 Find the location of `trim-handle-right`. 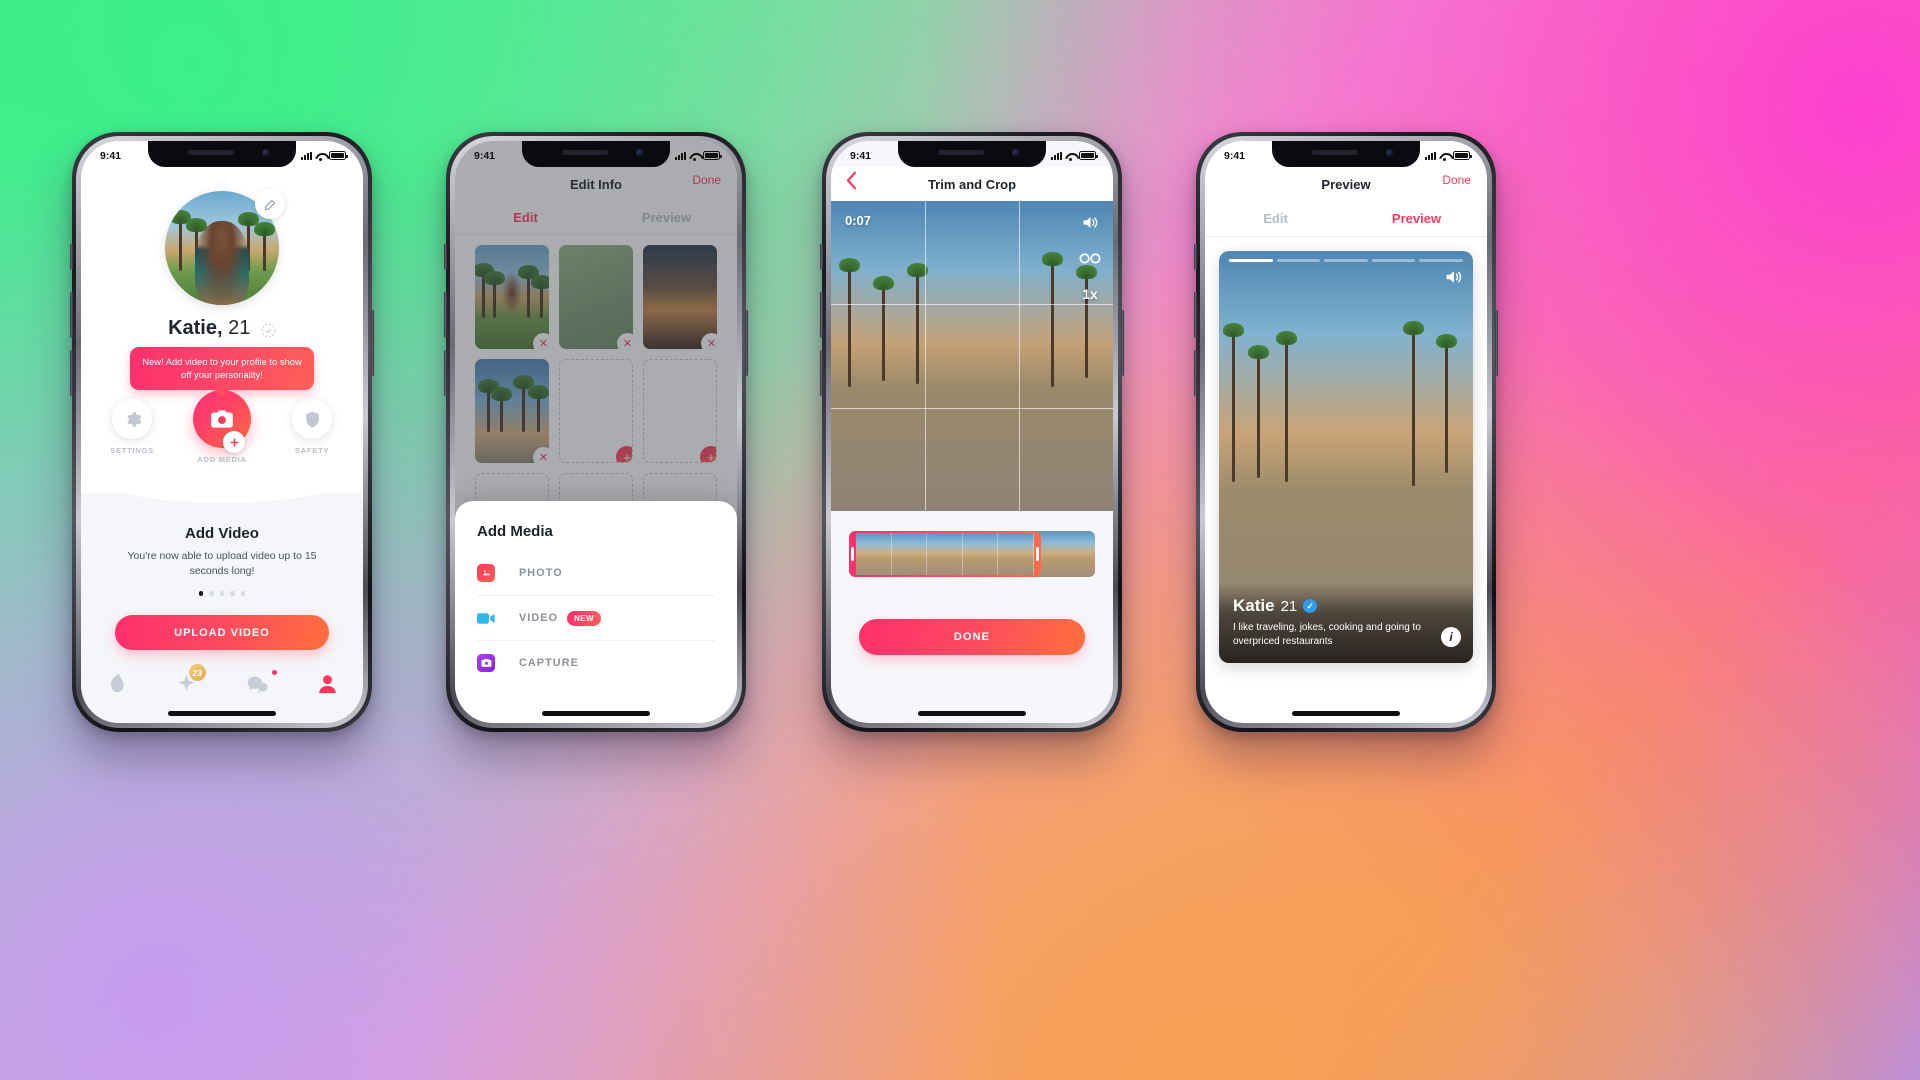

trim-handle-right is located at coordinates (1037, 554).